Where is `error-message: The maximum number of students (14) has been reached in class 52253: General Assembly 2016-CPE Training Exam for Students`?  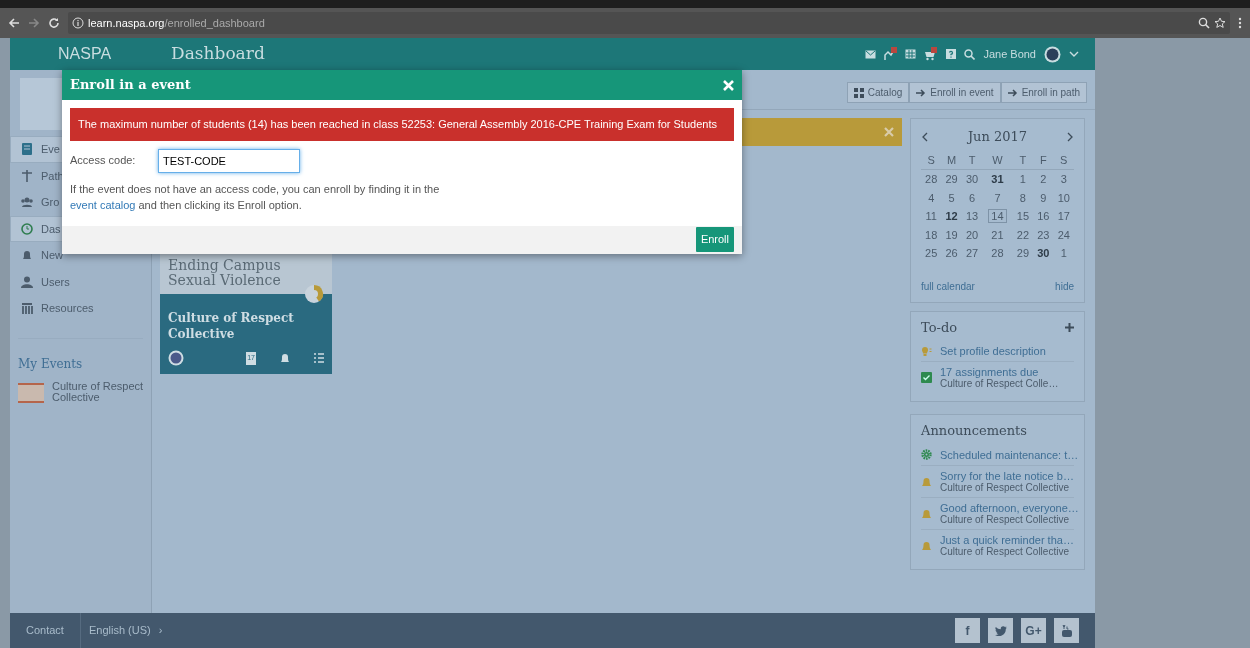
error-message: The maximum number of students (14) has been reached in class 52253: General Assembly 2016-CPE Training Exam for Students is located at coordinates (402, 124).